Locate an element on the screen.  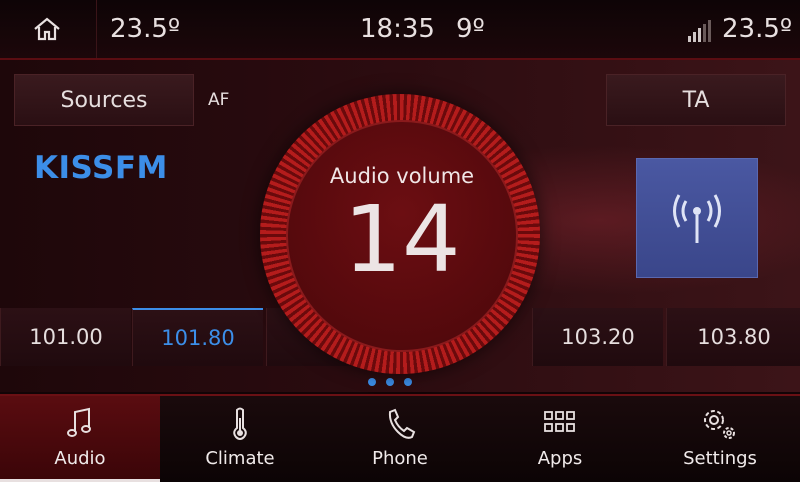
driver-temperature: 23.5º is located at coordinates (145, 29).